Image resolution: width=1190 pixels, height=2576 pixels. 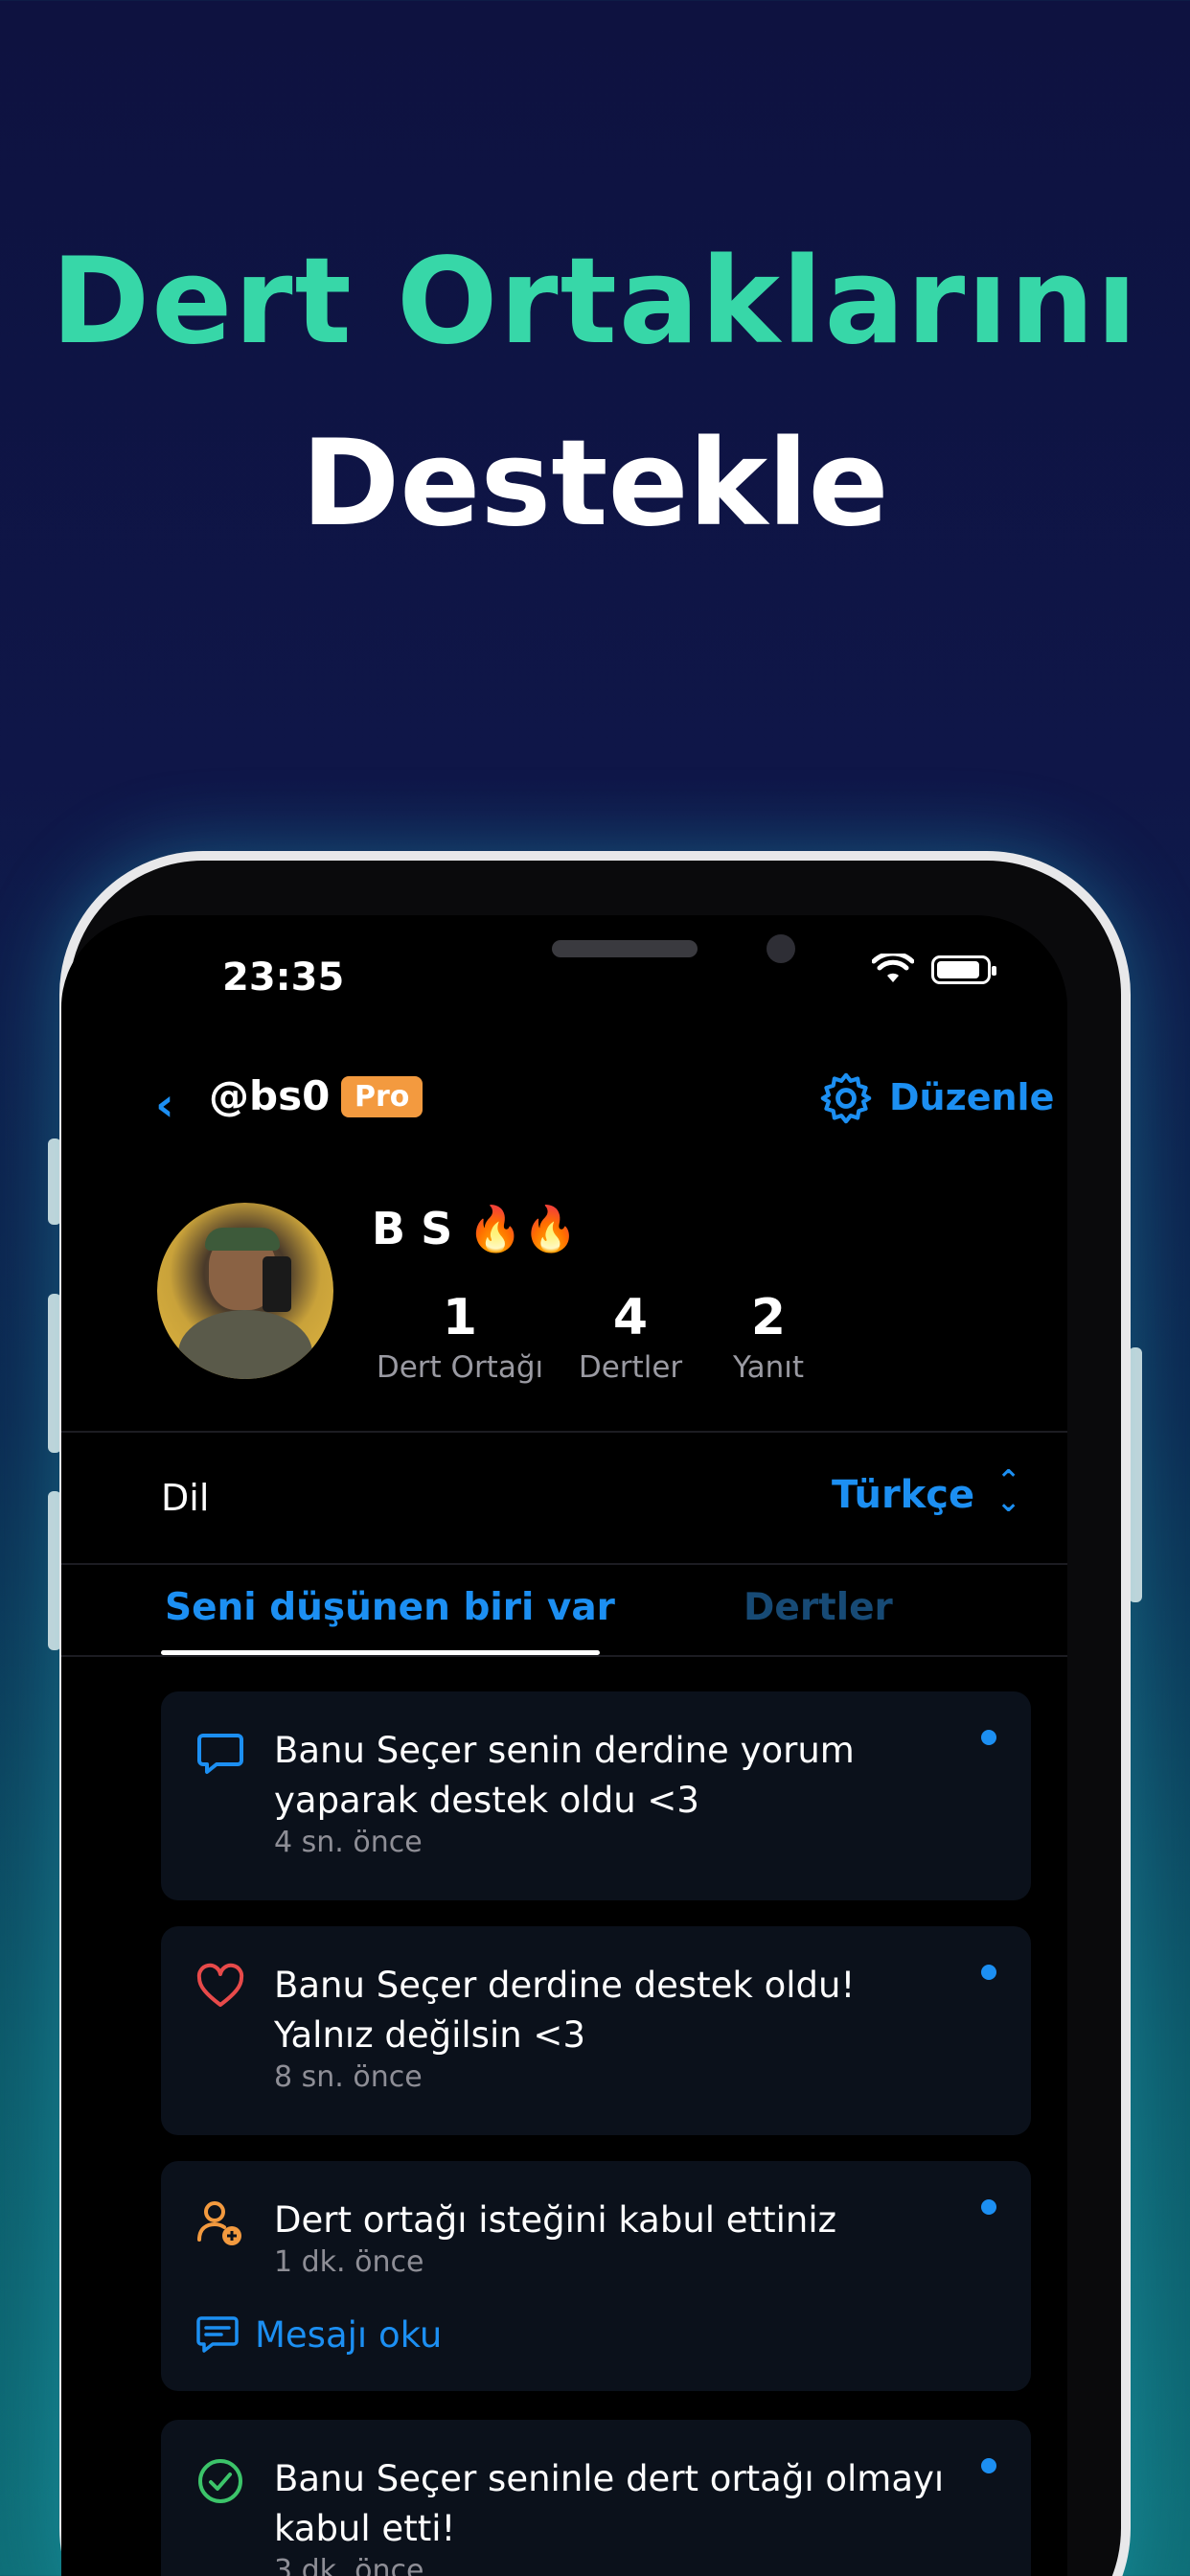 What do you see at coordinates (390, 1607) in the screenshot?
I see `tab-seni-dusunen: Seni düşünen biri var` at bounding box center [390, 1607].